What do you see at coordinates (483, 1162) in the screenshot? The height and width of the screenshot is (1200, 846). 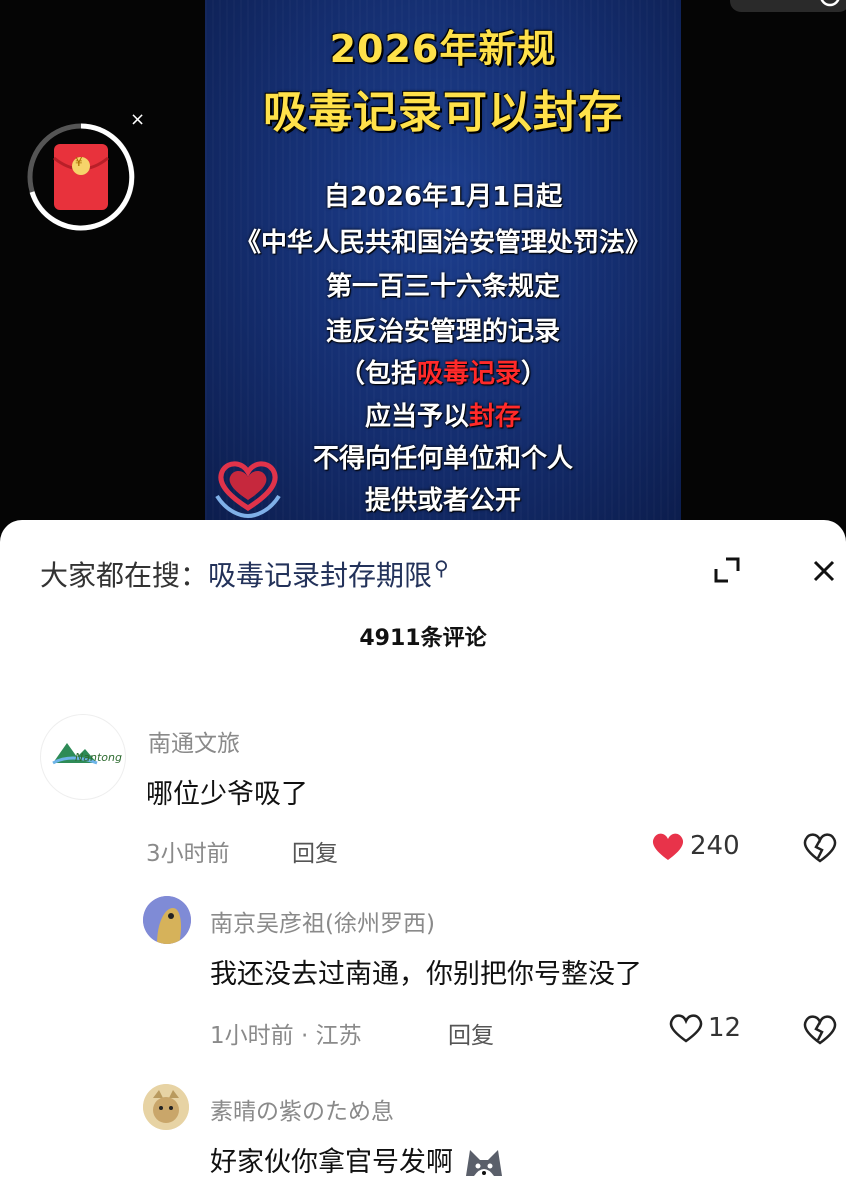 I see `husky-face-icon` at bounding box center [483, 1162].